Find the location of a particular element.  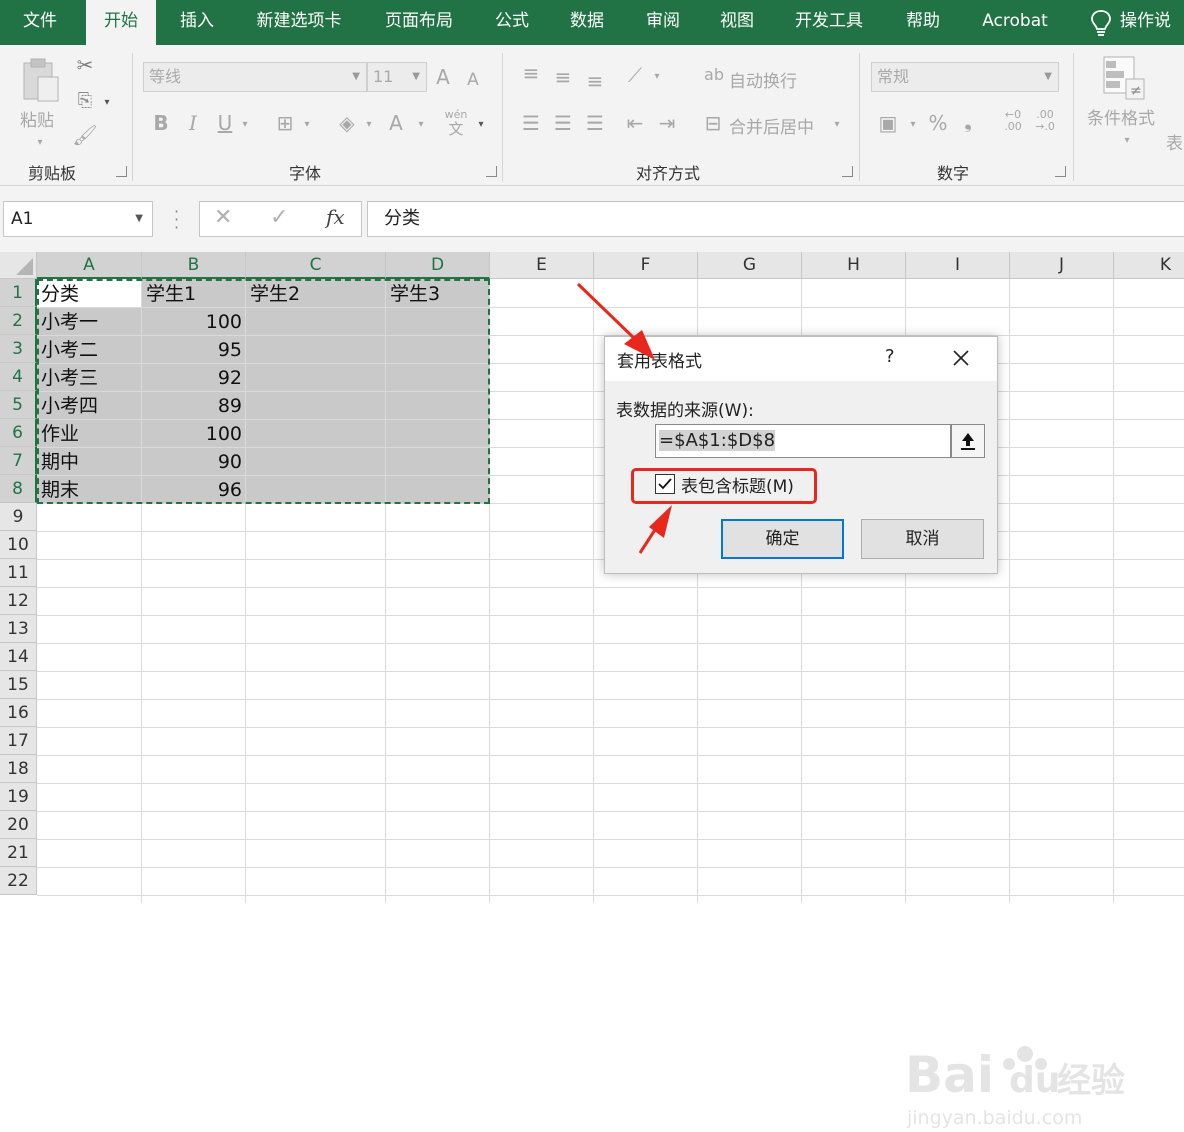

column-header-j: J is located at coordinates (1062, 265).